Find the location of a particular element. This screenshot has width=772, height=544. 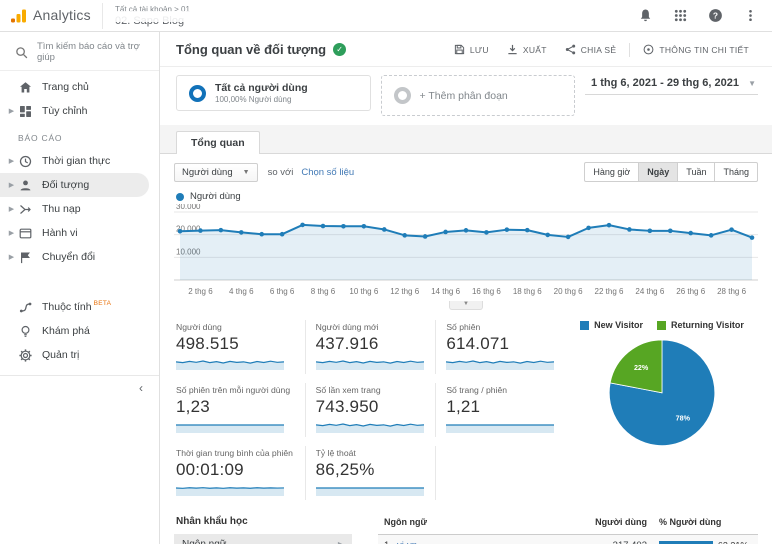

more-button is located at coordinates (750, 15).